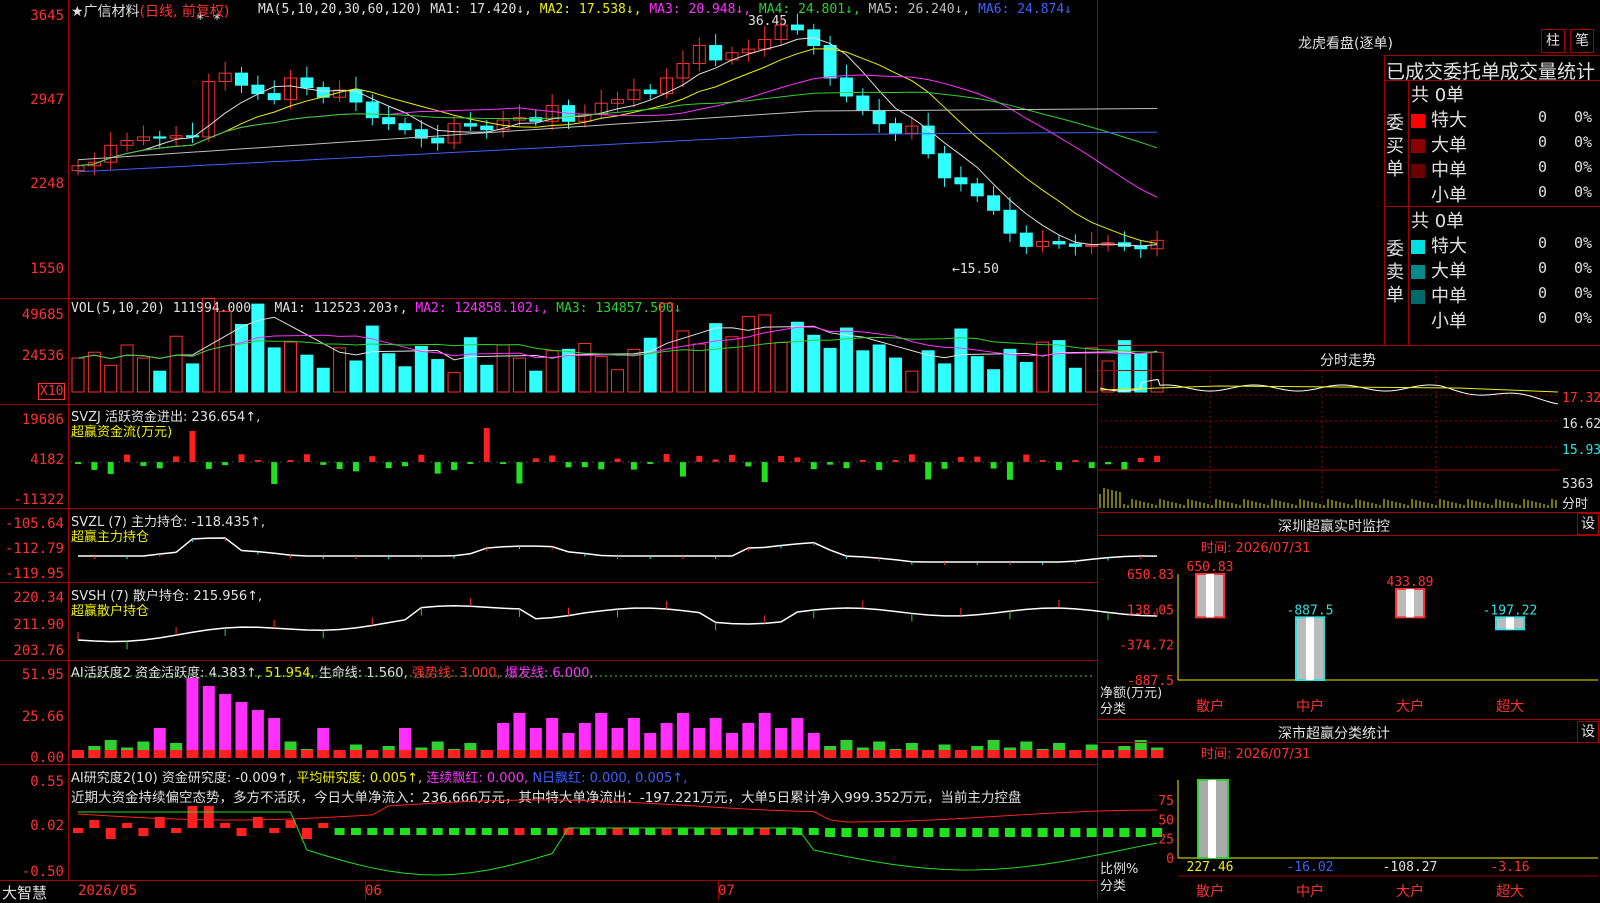 The image size is (1600, 903). What do you see at coordinates (1543, 293) in the screenshot?
I see `dragon-row-count: 0` at bounding box center [1543, 293].